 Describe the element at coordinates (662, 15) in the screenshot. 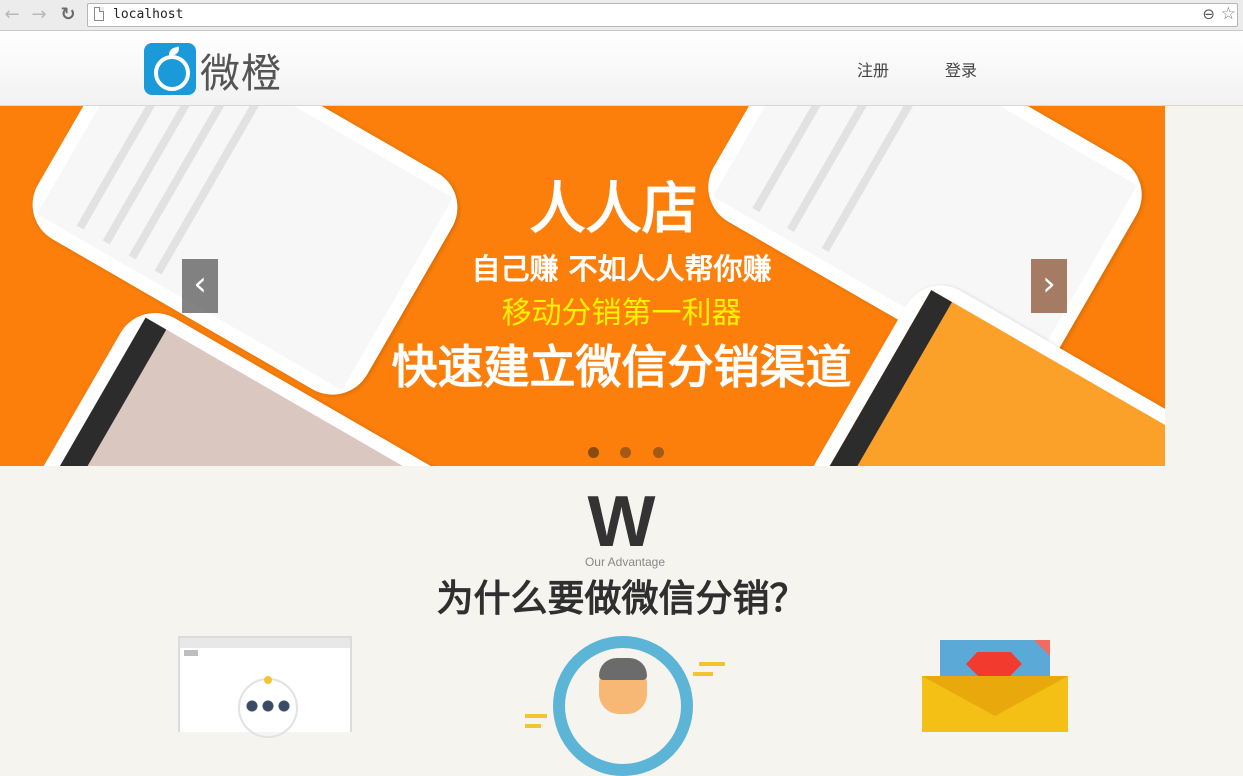

I see `address-bar: localhost ⊖ ☆` at that location.